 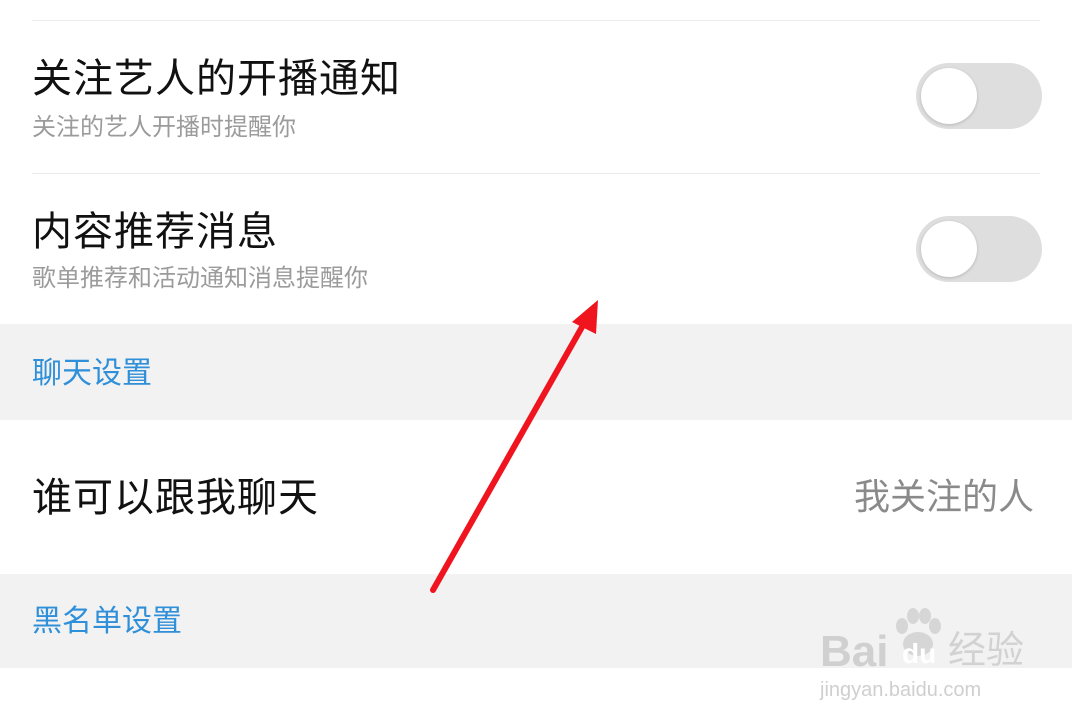 What do you see at coordinates (979, 96) in the screenshot?
I see `follow-artist-toggle` at bounding box center [979, 96].